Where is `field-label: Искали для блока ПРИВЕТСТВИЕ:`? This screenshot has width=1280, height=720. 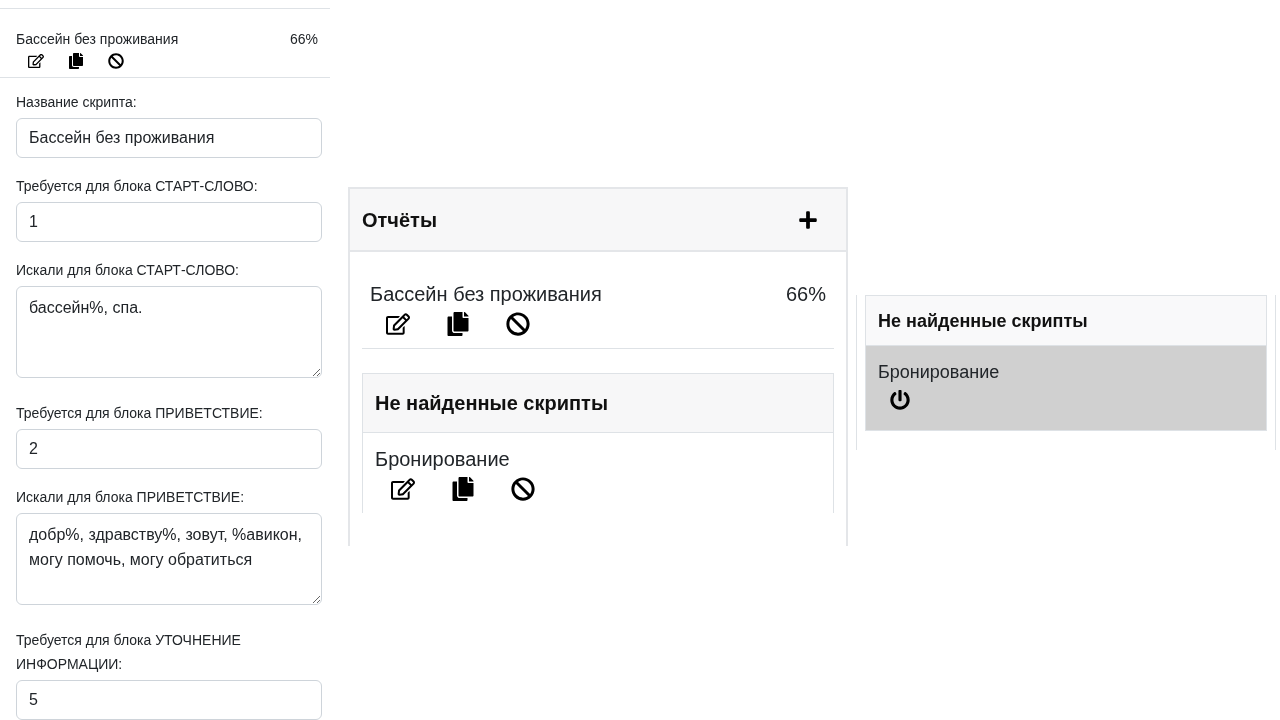 field-label: Искали для блока ПРИВЕТСТВИЕ: is located at coordinates (131, 497).